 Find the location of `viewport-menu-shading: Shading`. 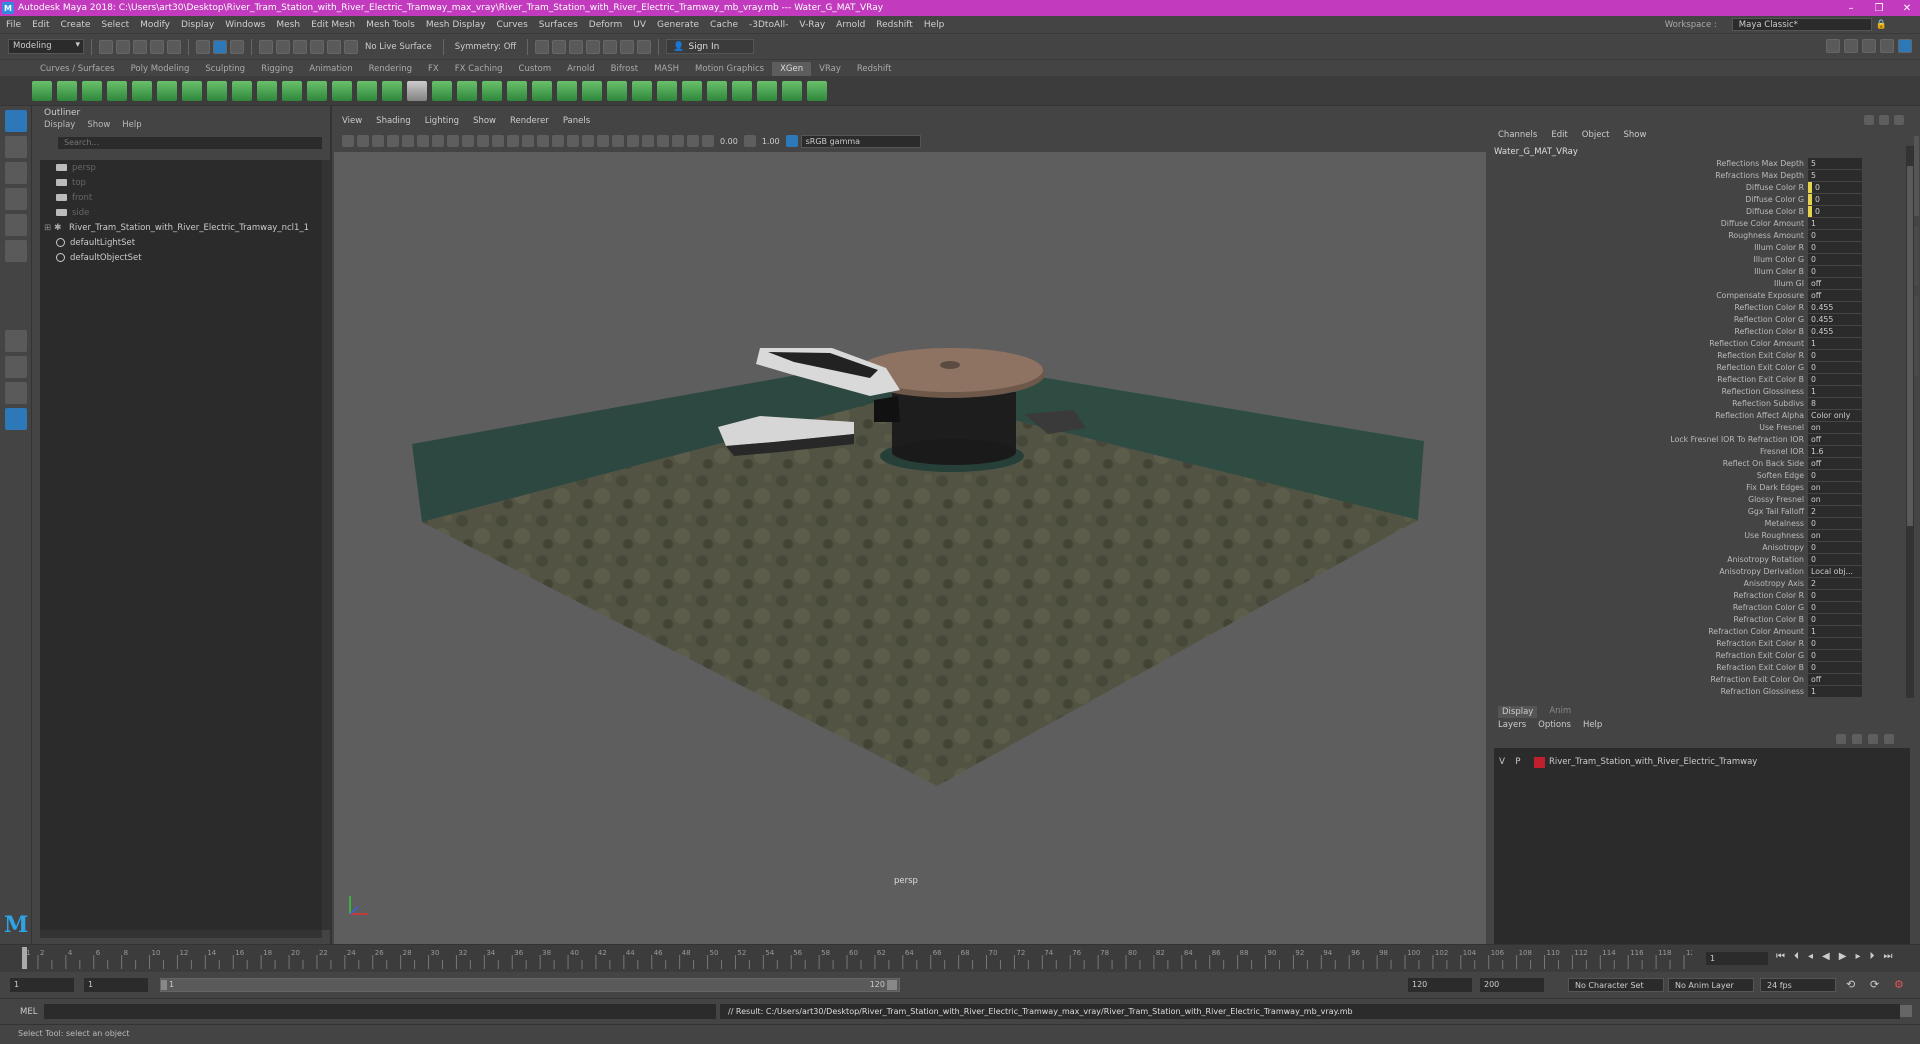

viewport-menu-shading: Shading is located at coordinates (393, 123).